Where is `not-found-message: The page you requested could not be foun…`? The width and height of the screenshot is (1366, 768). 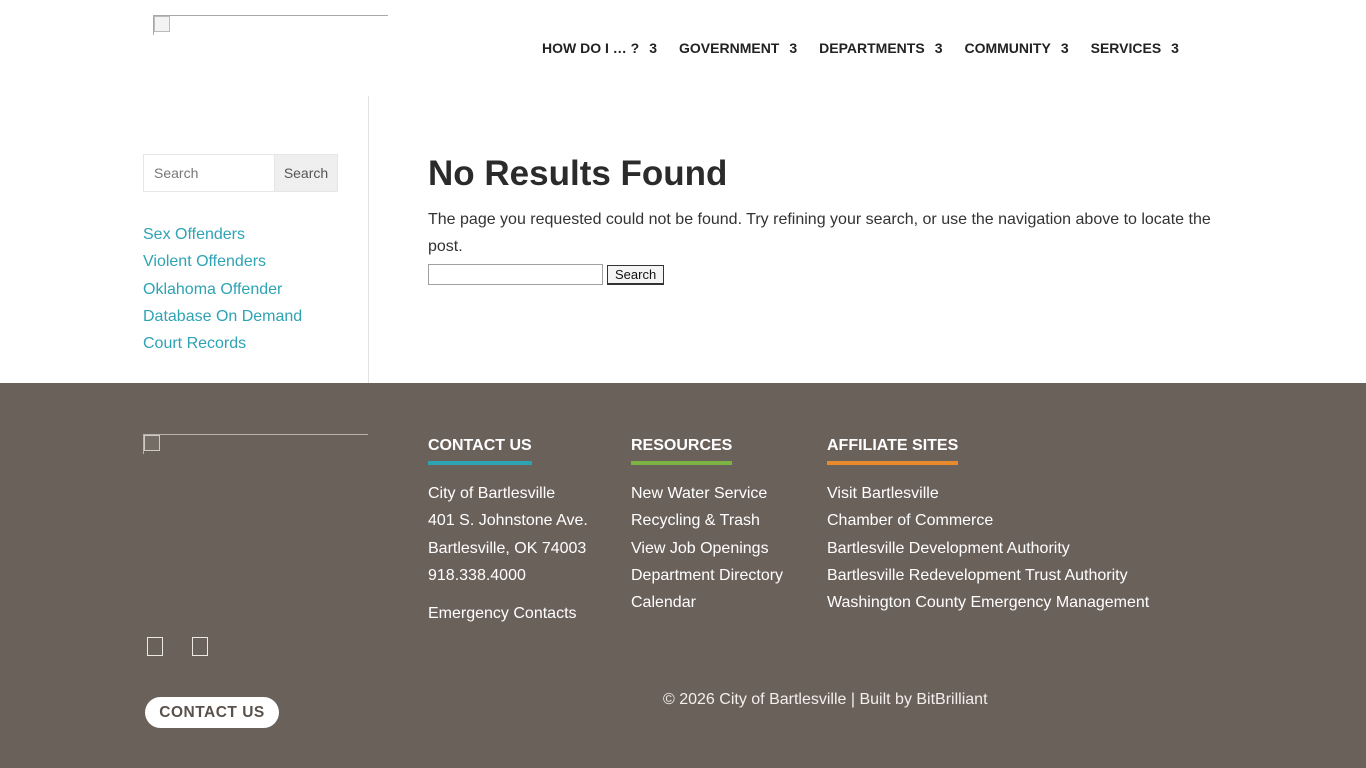
not-found-message: The page you requested could not be foun… is located at coordinates (819, 233).